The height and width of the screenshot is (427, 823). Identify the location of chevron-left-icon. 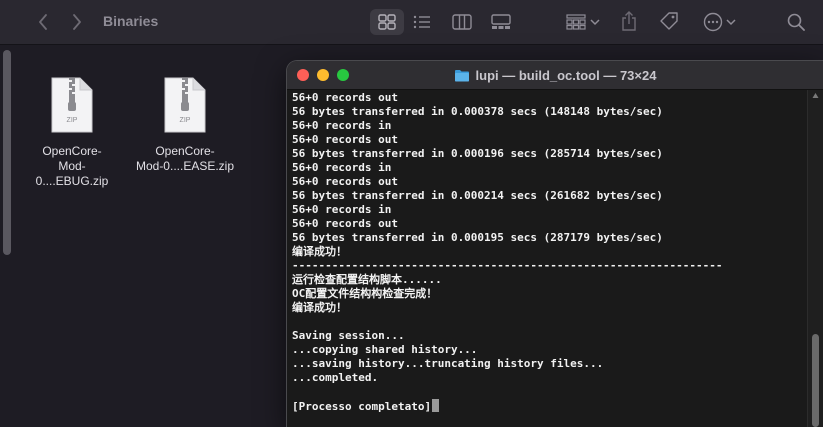
(43, 22).